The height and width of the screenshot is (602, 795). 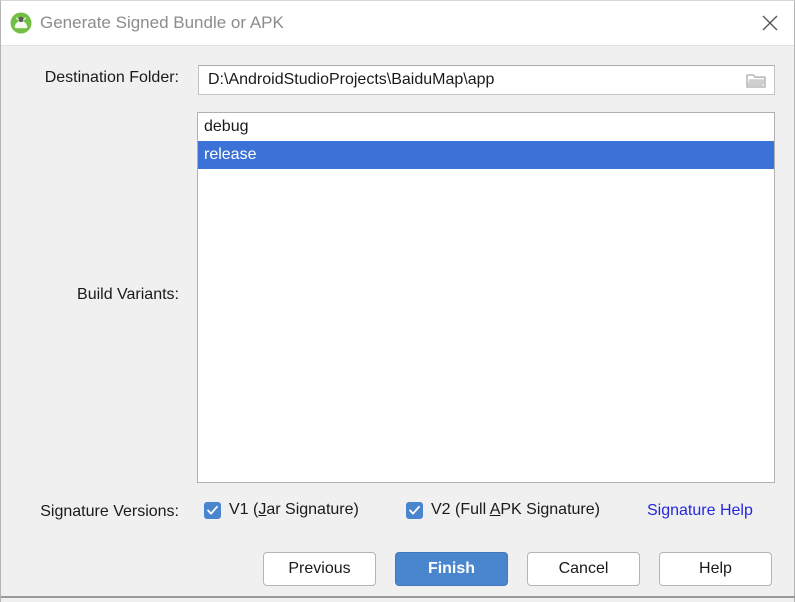 What do you see at coordinates (486, 155) in the screenshot?
I see `list-item: release` at bounding box center [486, 155].